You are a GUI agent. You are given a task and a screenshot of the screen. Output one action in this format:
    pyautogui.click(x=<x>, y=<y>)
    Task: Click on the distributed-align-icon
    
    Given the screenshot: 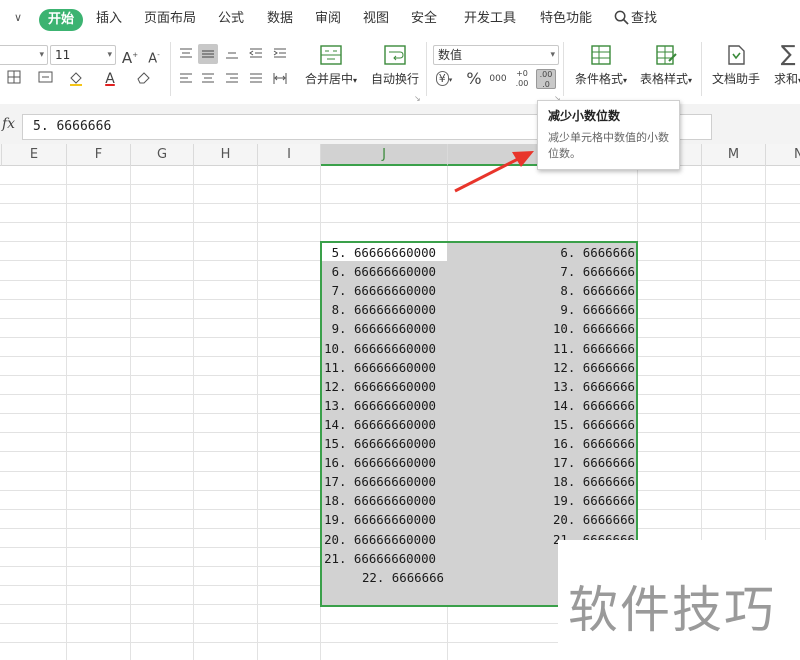 What is the action you would take?
    pyautogui.click(x=280, y=78)
    